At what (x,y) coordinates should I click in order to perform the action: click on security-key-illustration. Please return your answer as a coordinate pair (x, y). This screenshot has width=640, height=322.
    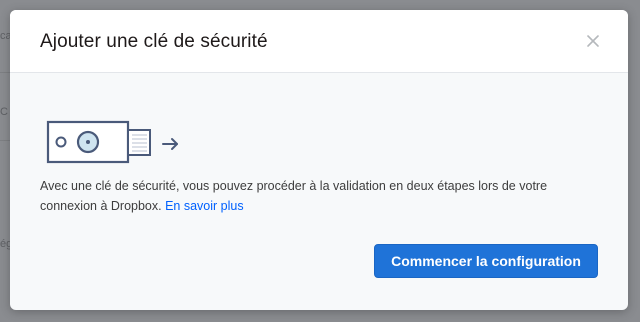
    Looking at the image, I should click on (116, 146).